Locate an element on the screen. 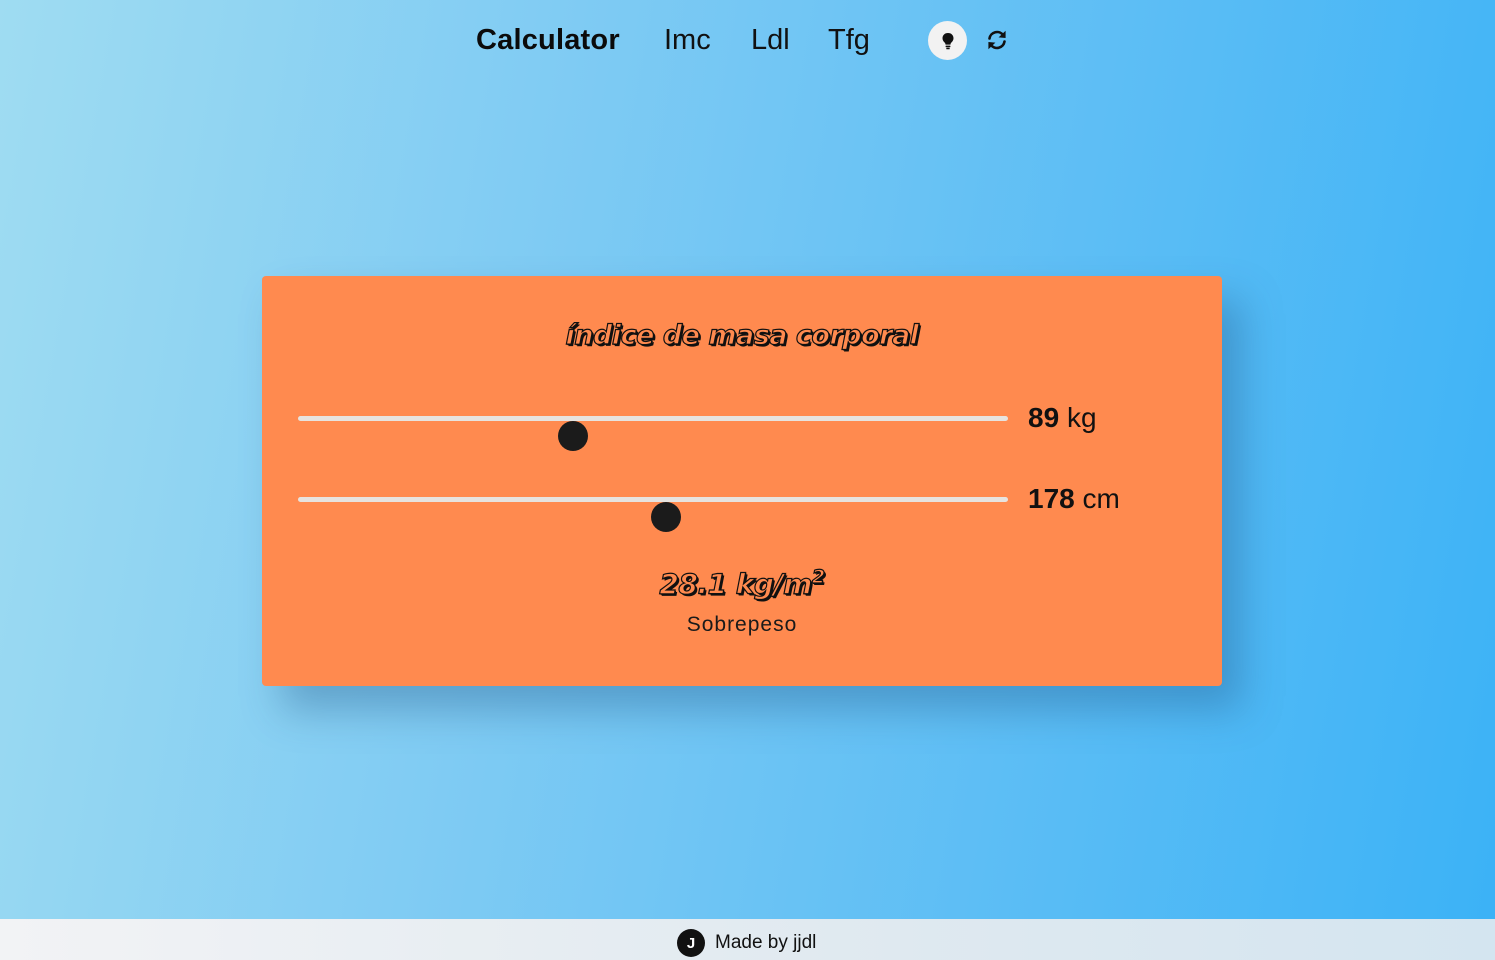 The height and width of the screenshot is (960, 1495). weight-slider-row: 89 kg is located at coordinates (748, 424).